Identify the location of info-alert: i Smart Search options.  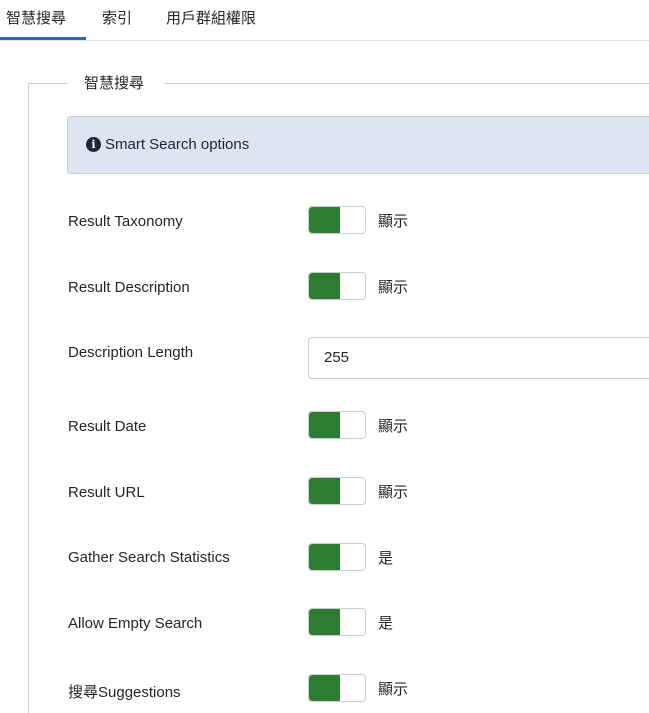
(358, 145).